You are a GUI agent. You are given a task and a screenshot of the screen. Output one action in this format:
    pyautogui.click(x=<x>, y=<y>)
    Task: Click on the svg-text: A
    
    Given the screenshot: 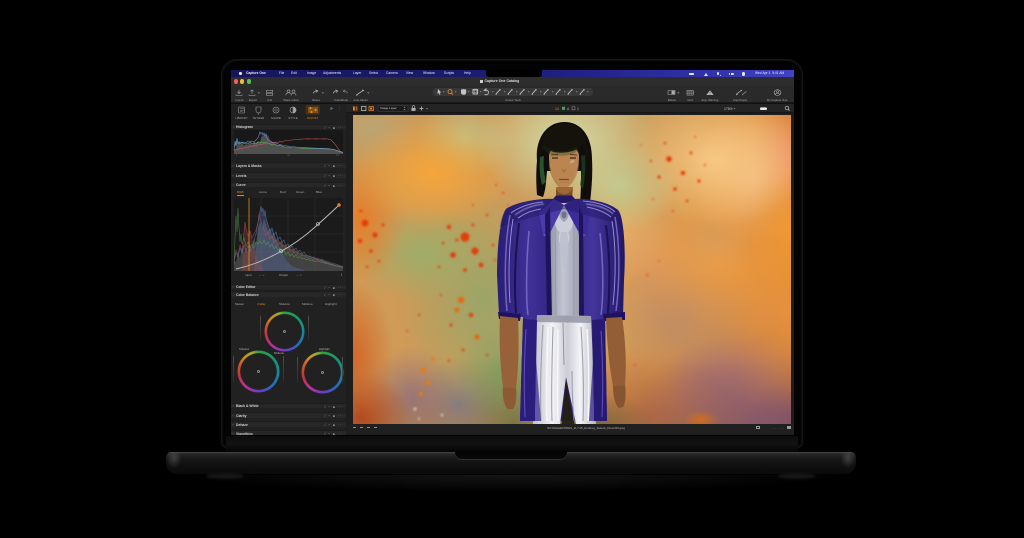 What is the action you would take?
    pyautogui.click(x=568, y=108)
    